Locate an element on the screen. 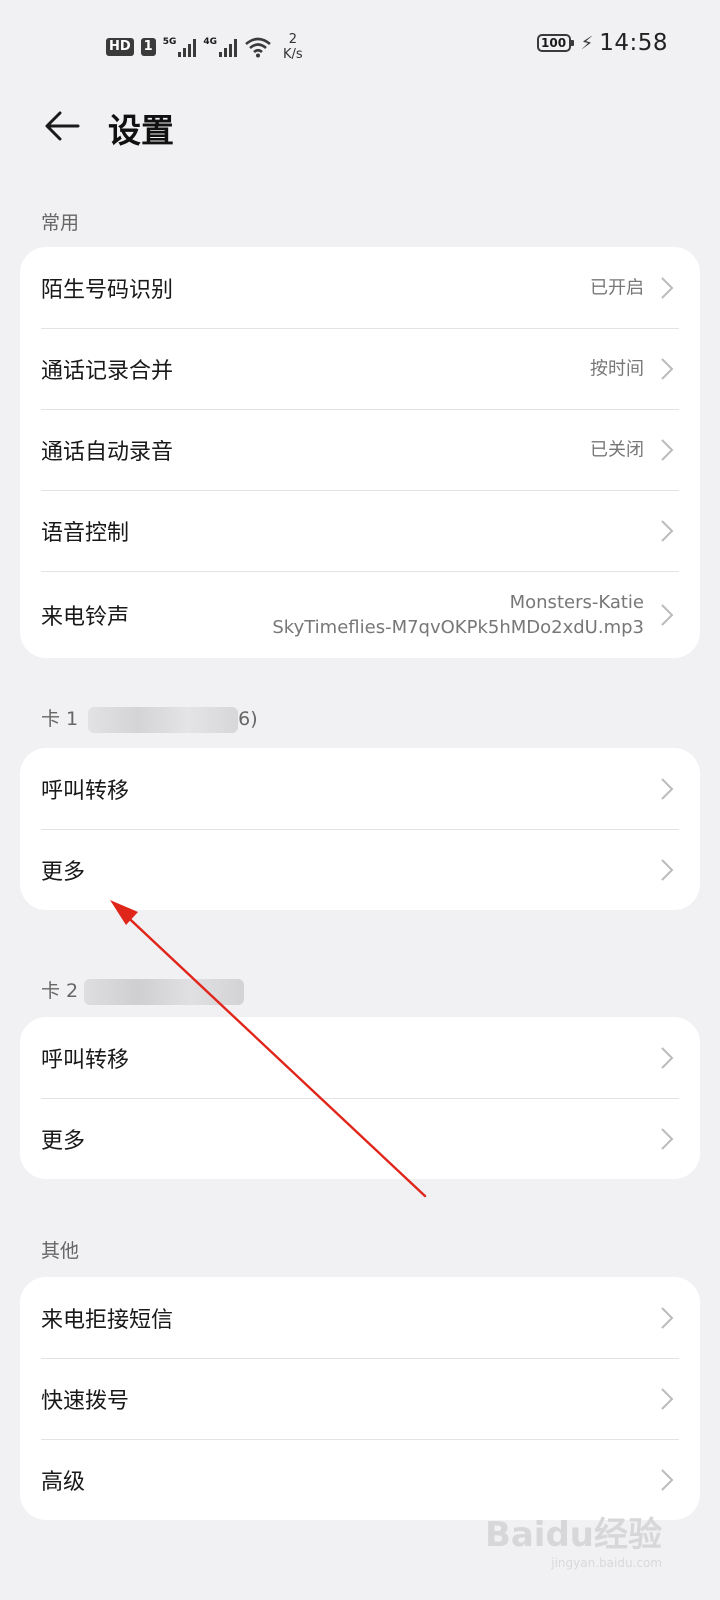 This screenshot has width=720, height=1600. watermark-text: Baidu经验 is located at coordinates (573, 1535).